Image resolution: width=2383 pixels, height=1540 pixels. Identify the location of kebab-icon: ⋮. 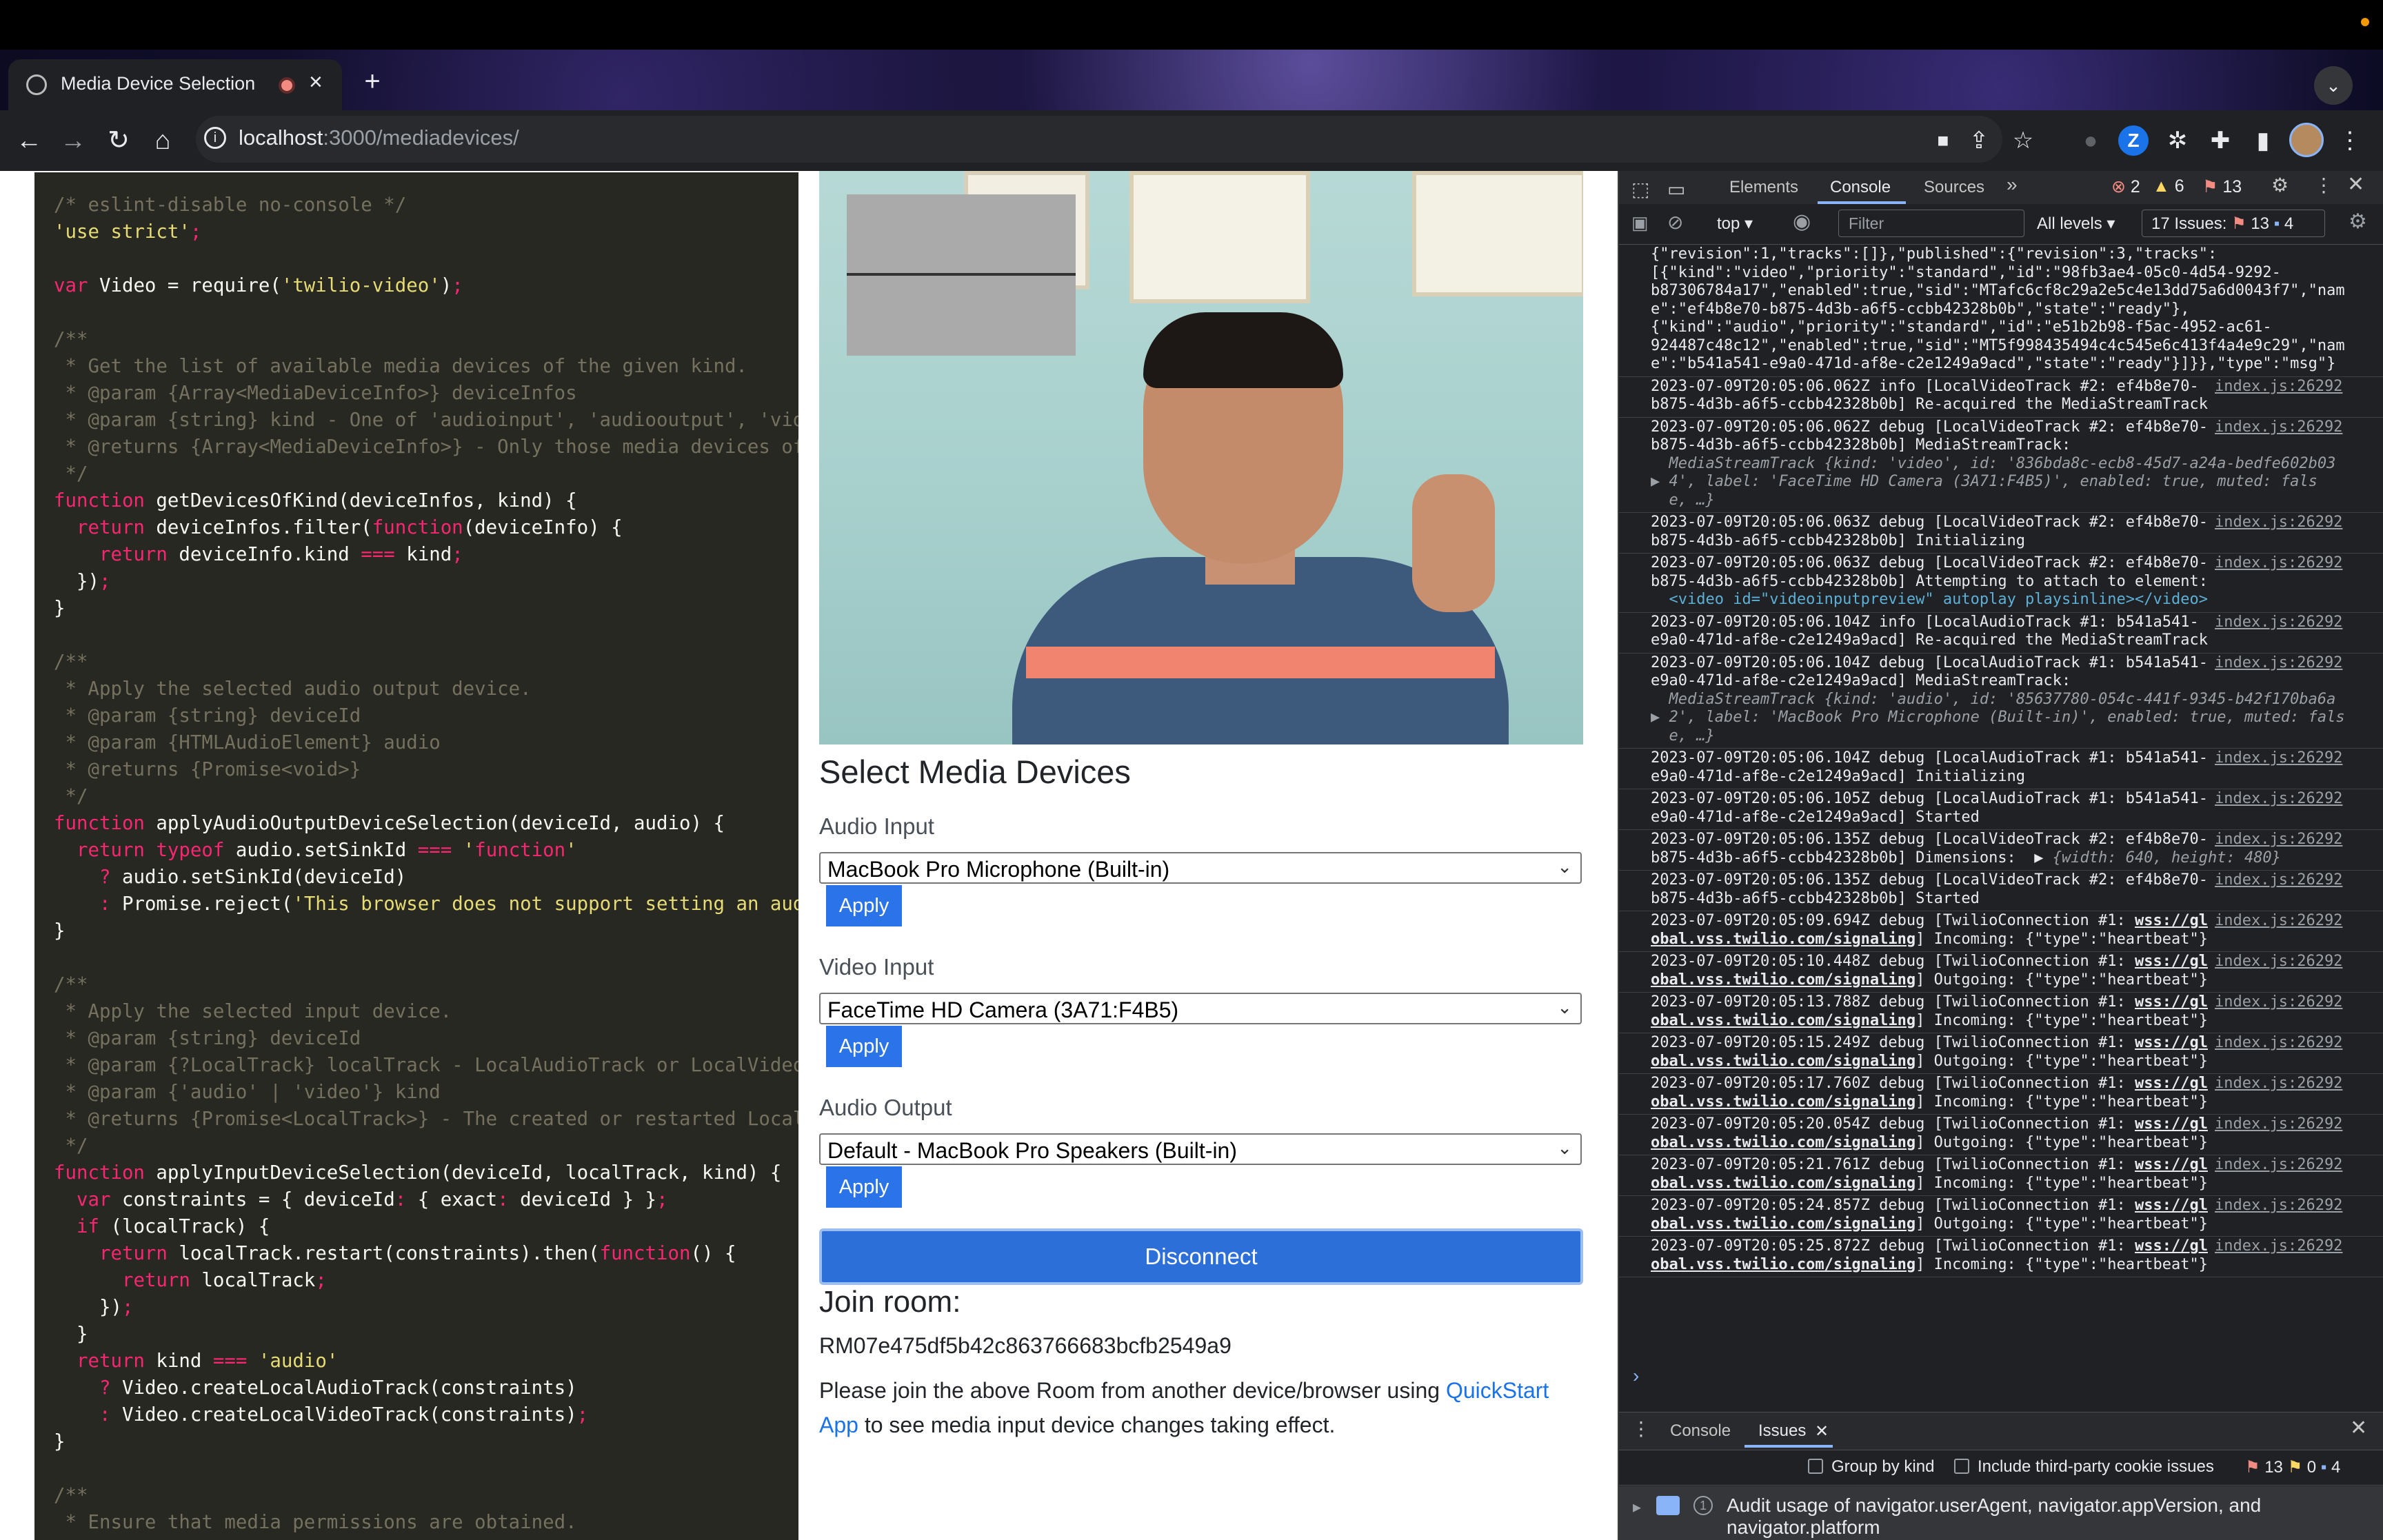
(2349, 141).